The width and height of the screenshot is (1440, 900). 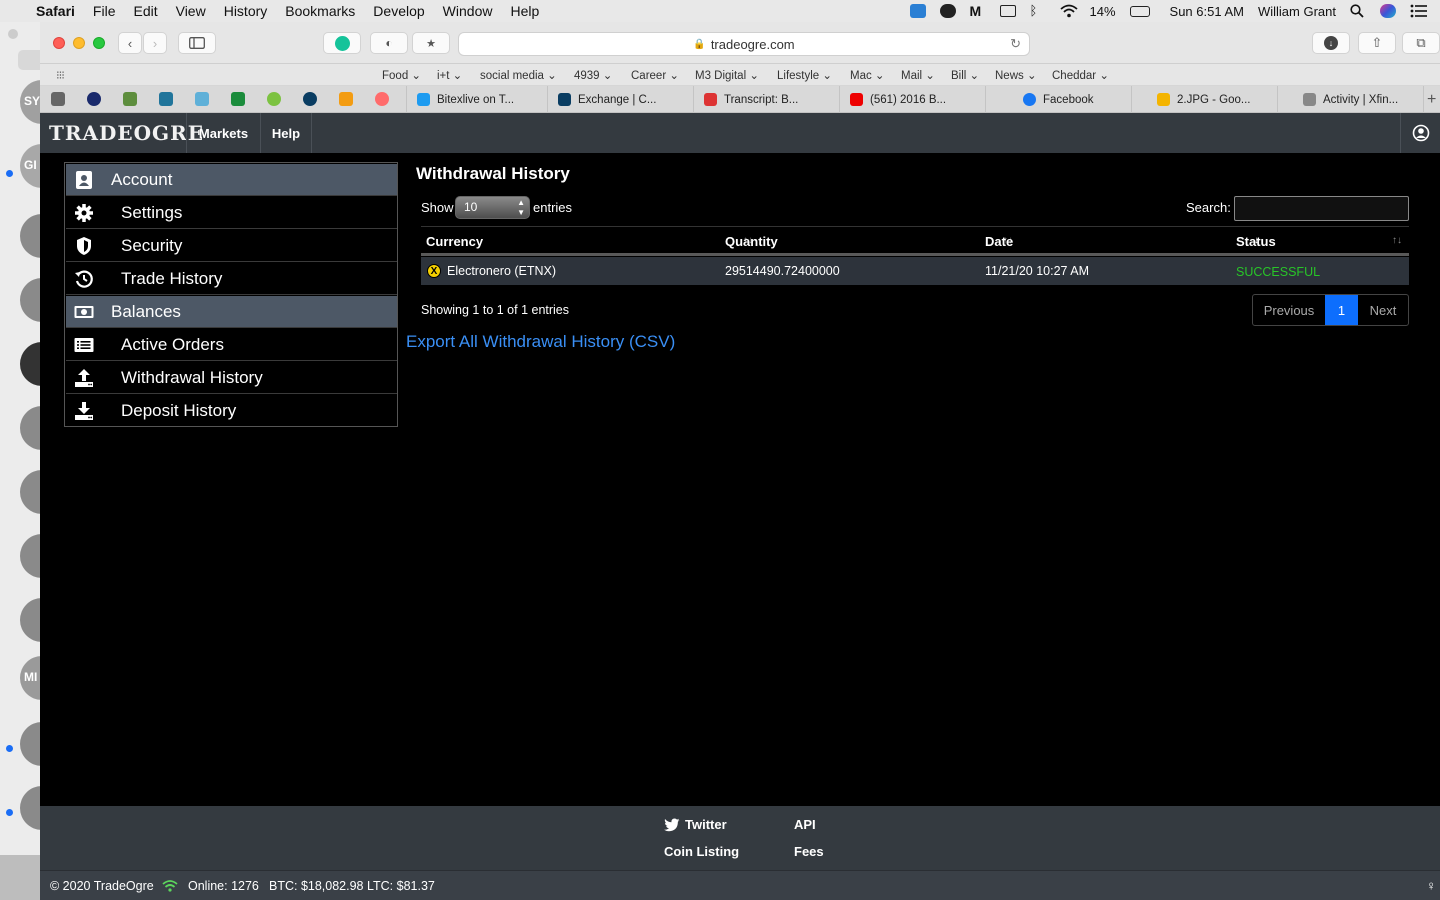 What do you see at coordinates (918, 75) in the screenshot?
I see `favorite-folder: Mail ⌄` at bounding box center [918, 75].